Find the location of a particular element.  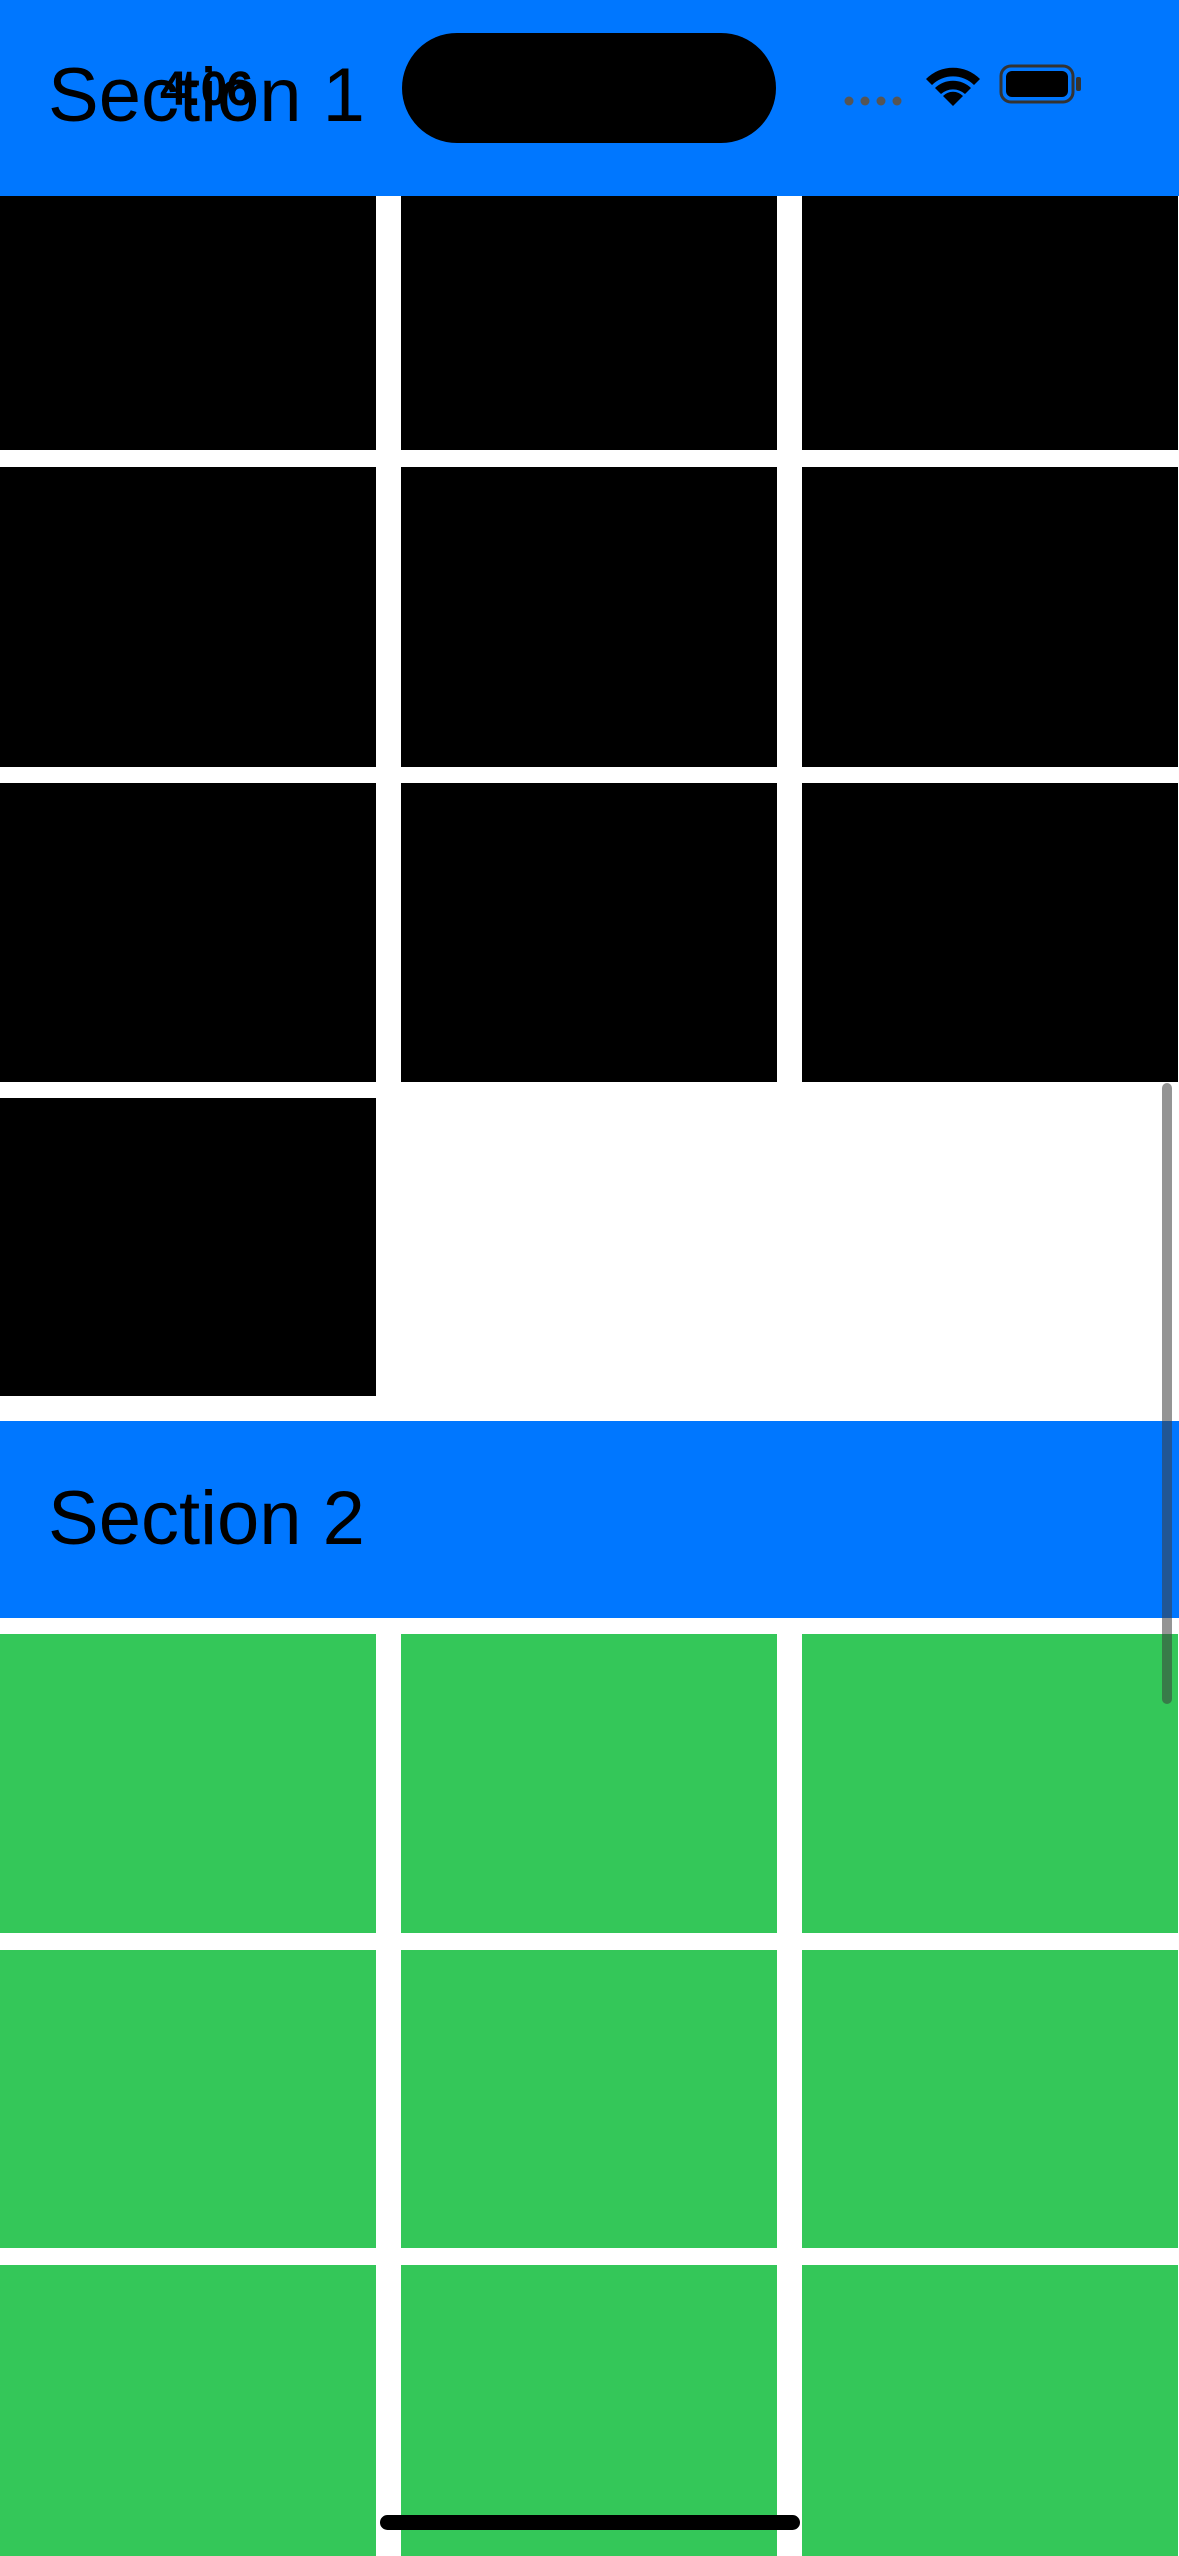

section-title: Section 2 is located at coordinates (206, 1518).